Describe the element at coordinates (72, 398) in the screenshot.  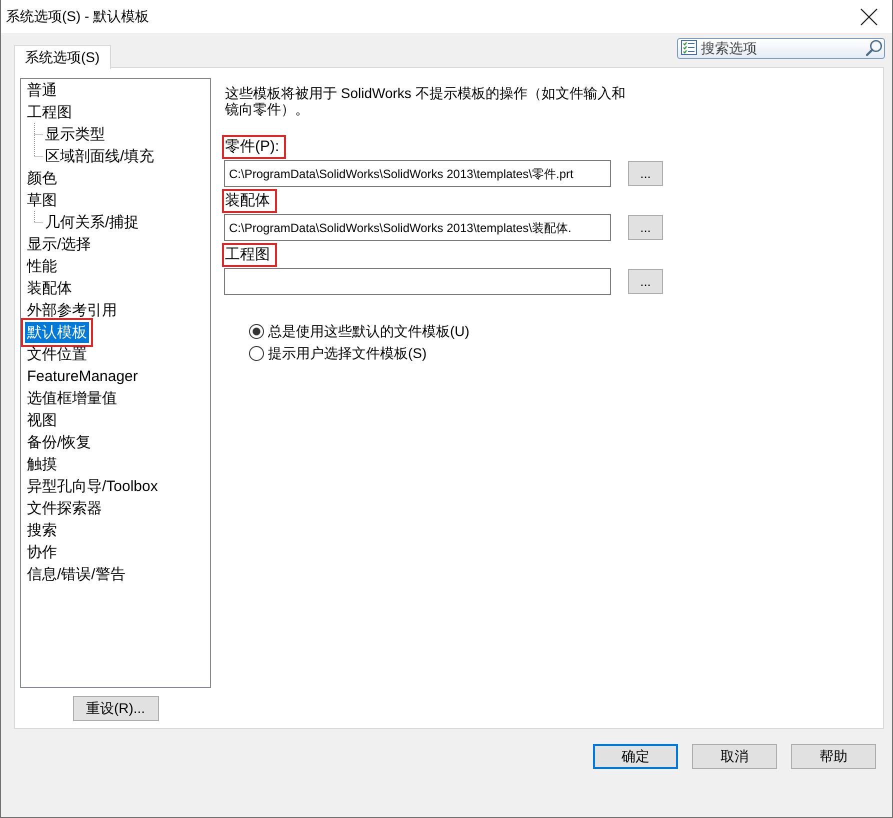
I see `tree-item: 选值框增量值` at that location.